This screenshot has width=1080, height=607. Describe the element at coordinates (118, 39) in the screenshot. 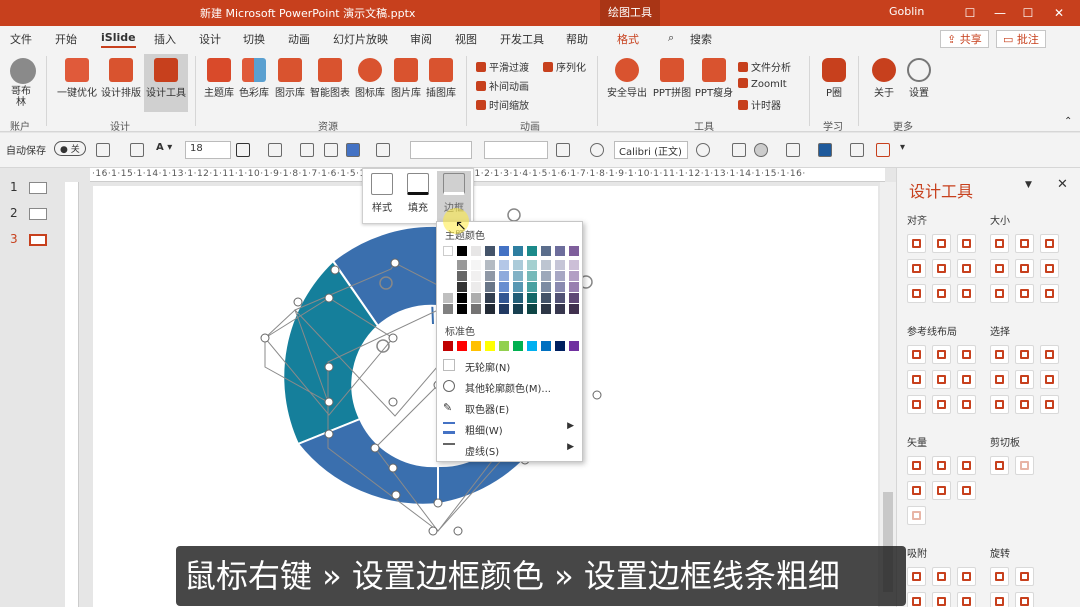

I see `tab-islide: iSlide` at that location.